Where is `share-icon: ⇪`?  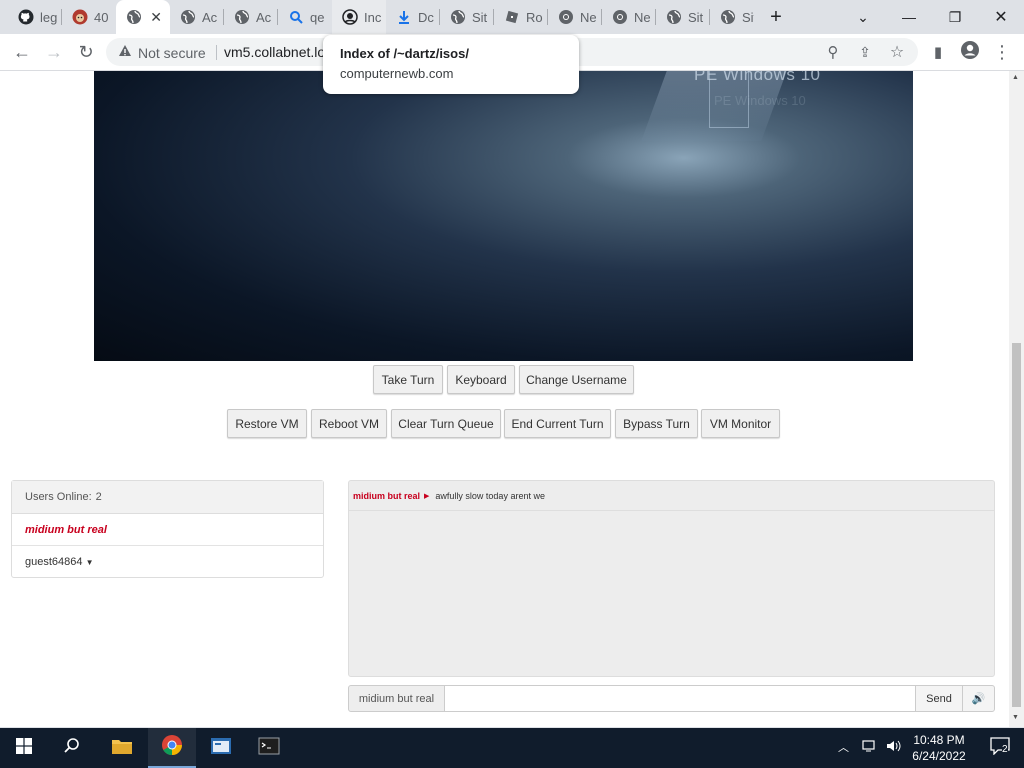 share-icon: ⇪ is located at coordinates (865, 51).